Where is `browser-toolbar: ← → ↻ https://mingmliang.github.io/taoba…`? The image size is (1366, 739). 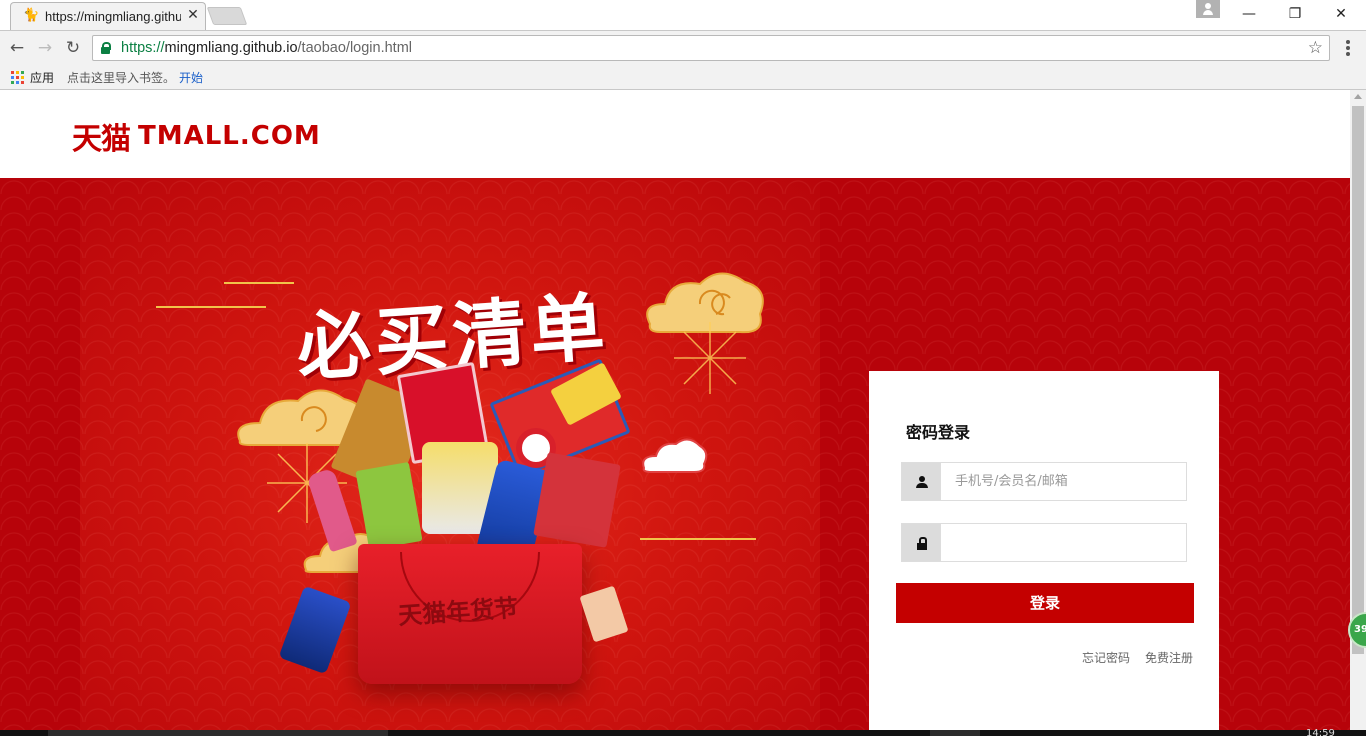
browser-toolbar: ← → ↻ https://mingmliang.github.io/taoba… is located at coordinates (683, 47).